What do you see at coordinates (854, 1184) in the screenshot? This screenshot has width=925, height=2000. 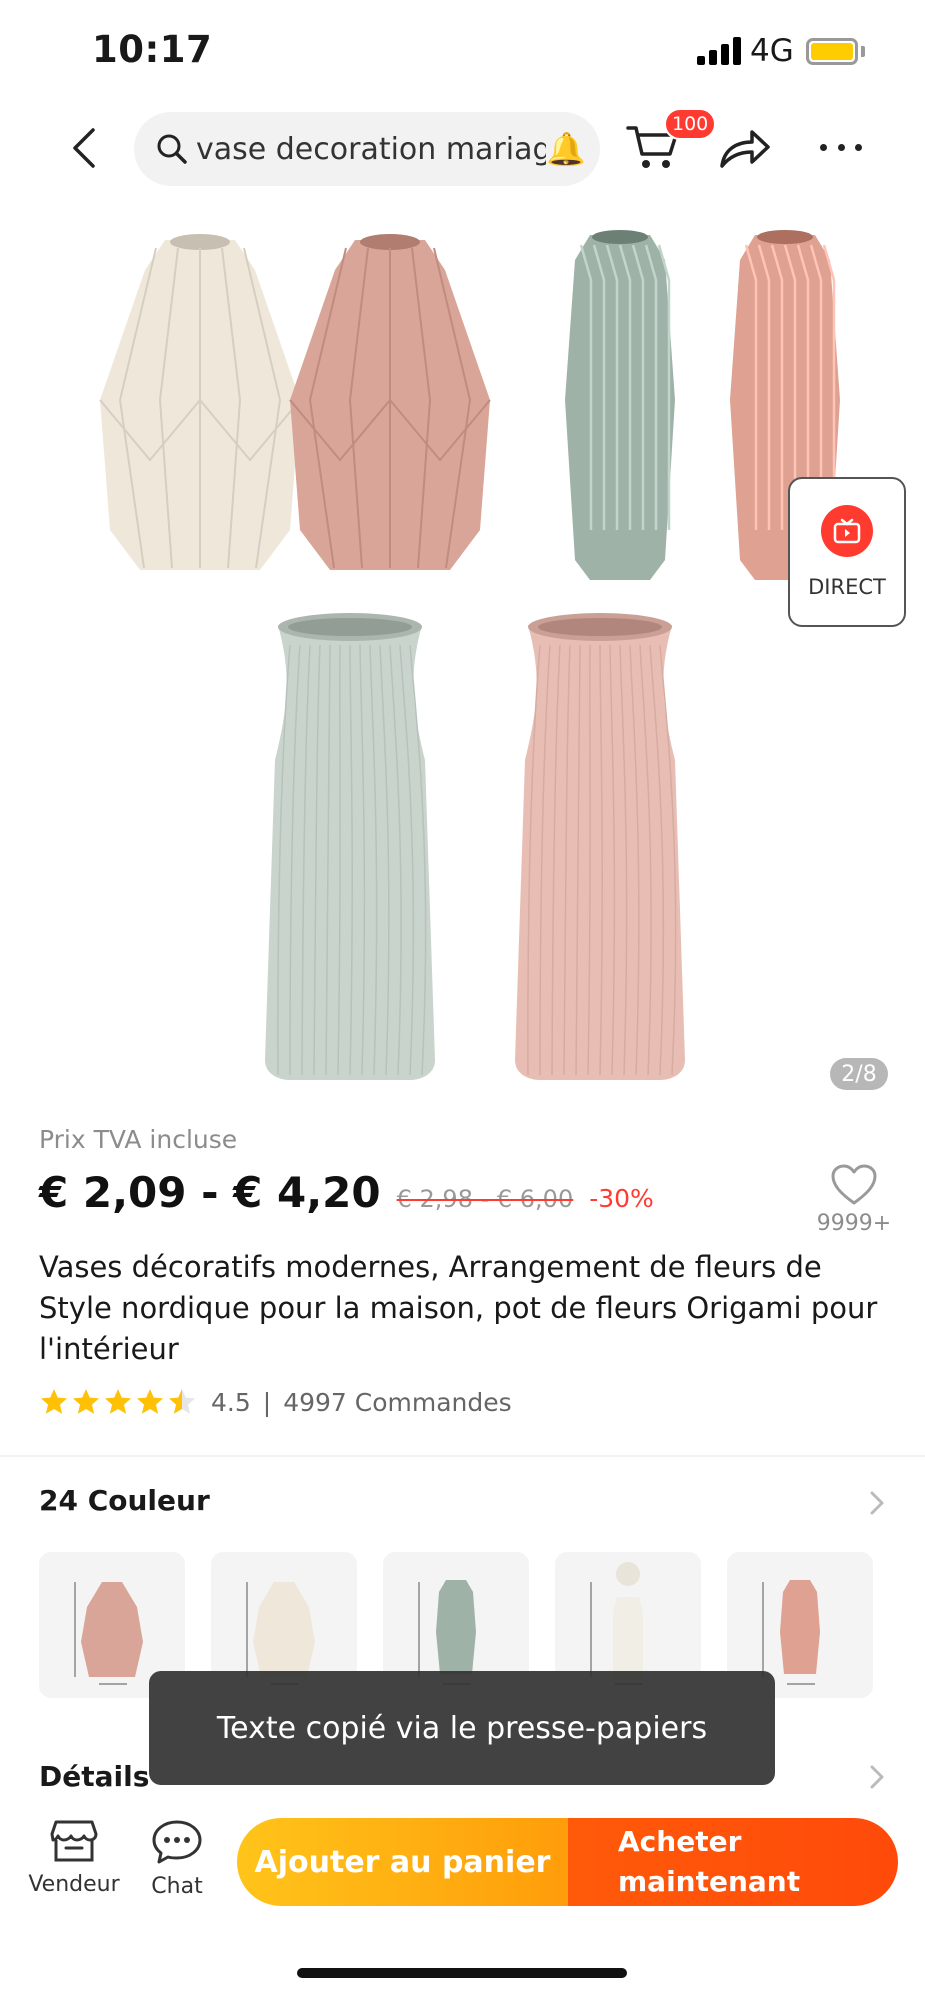 I see `heart-icon` at bounding box center [854, 1184].